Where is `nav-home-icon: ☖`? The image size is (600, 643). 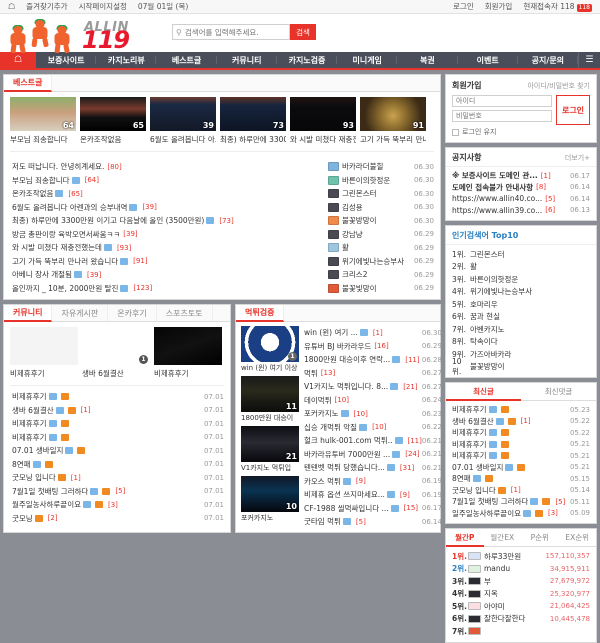 nav-home-icon: ☖ is located at coordinates (18, 60).